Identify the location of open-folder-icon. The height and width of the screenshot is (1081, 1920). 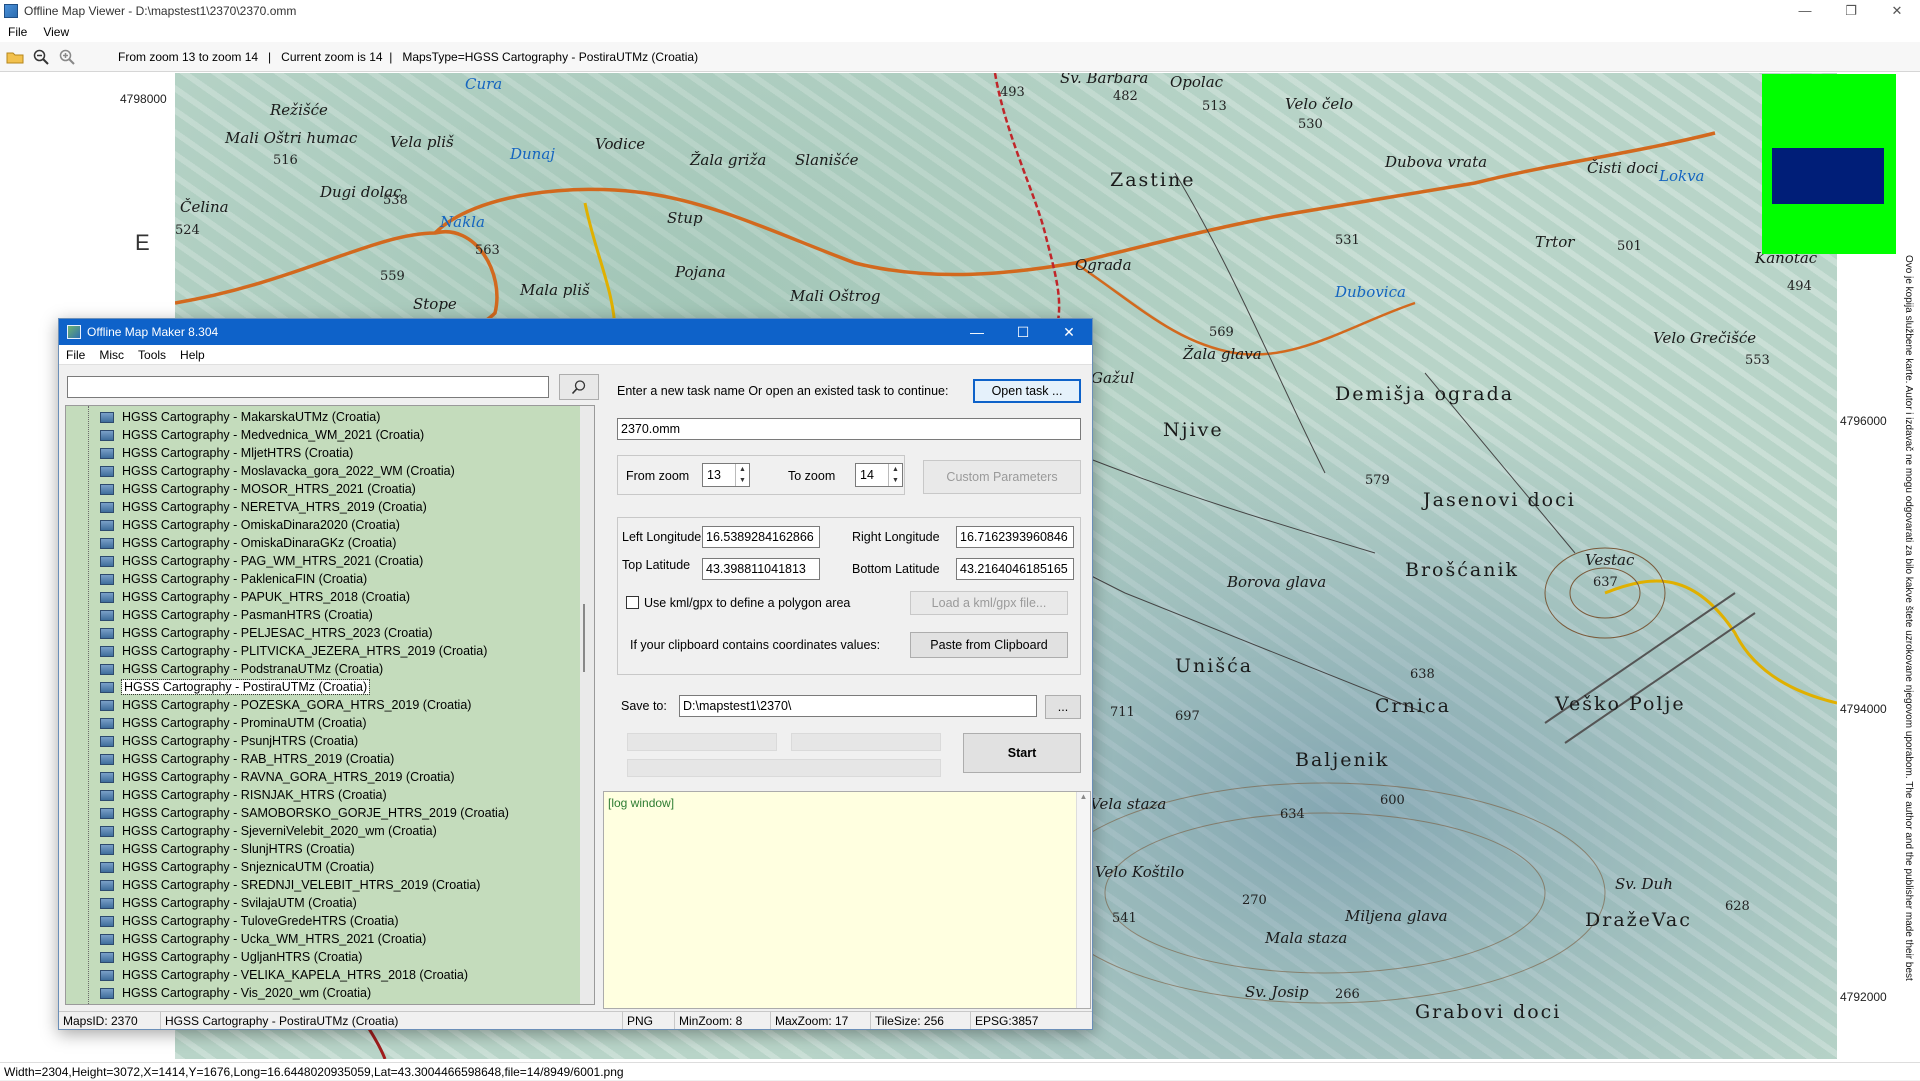
(15, 57).